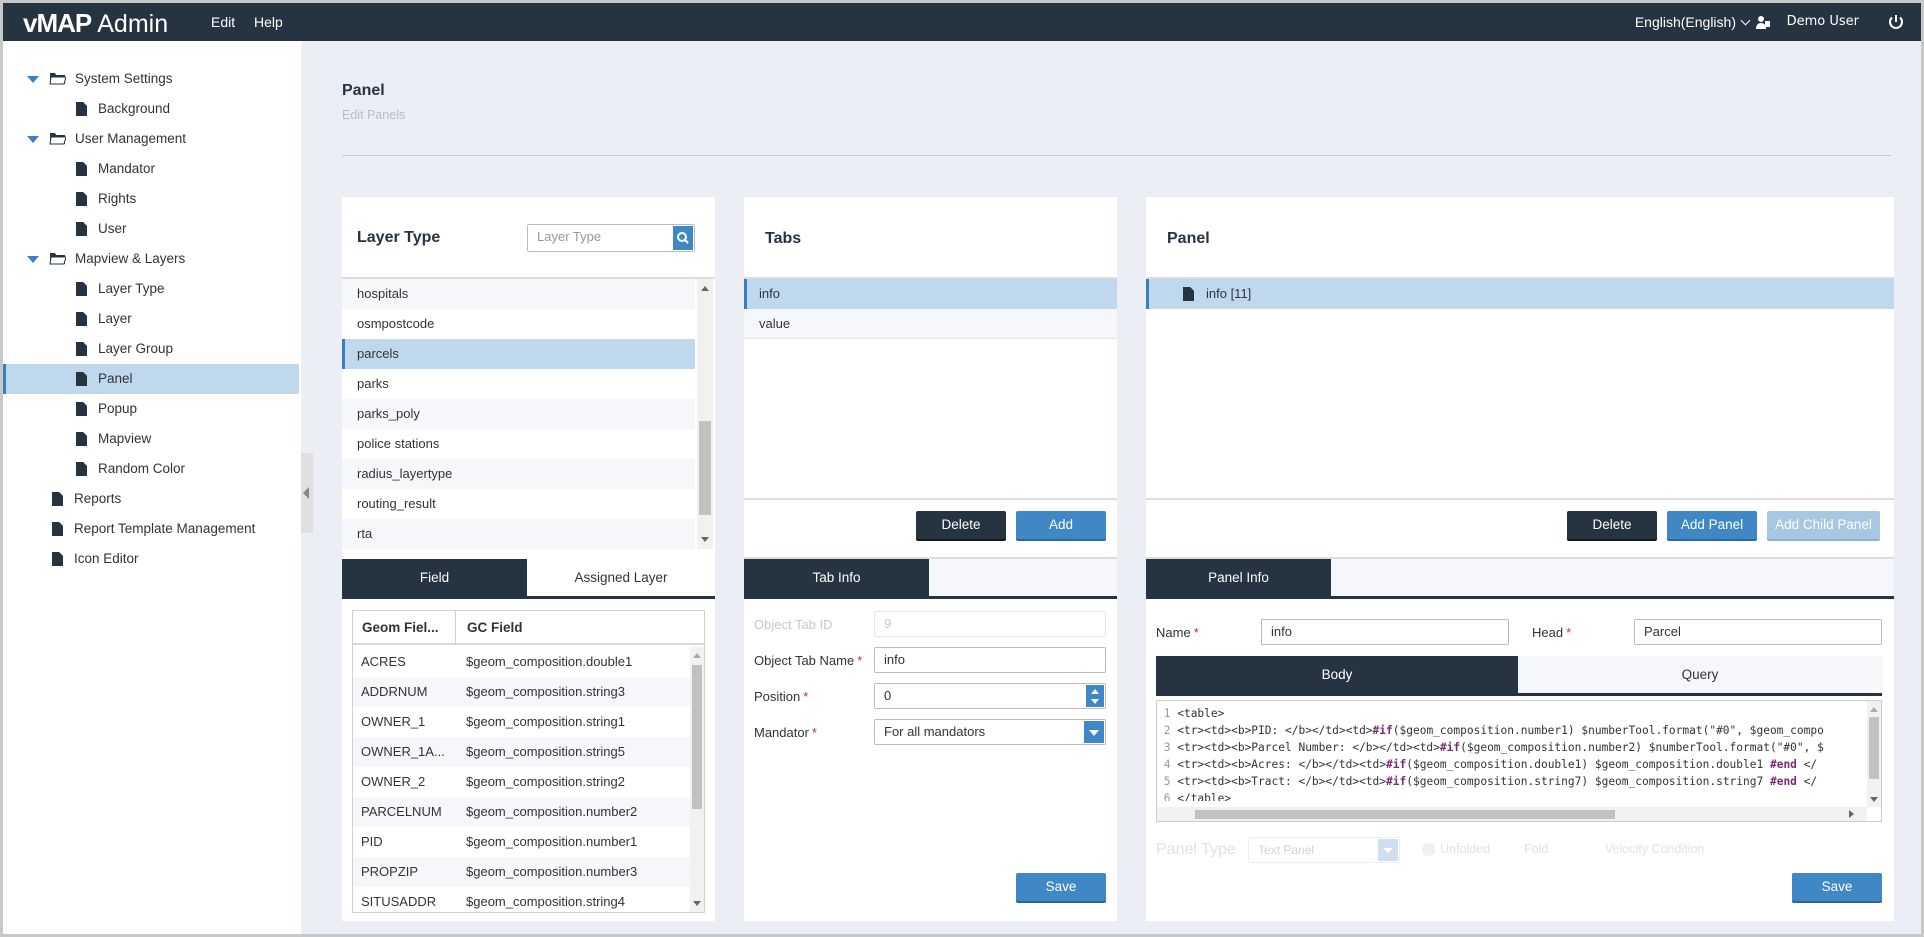 The image size is (1924, 937). I want to click on delete-tab-button: Delete, so click(961, 525).